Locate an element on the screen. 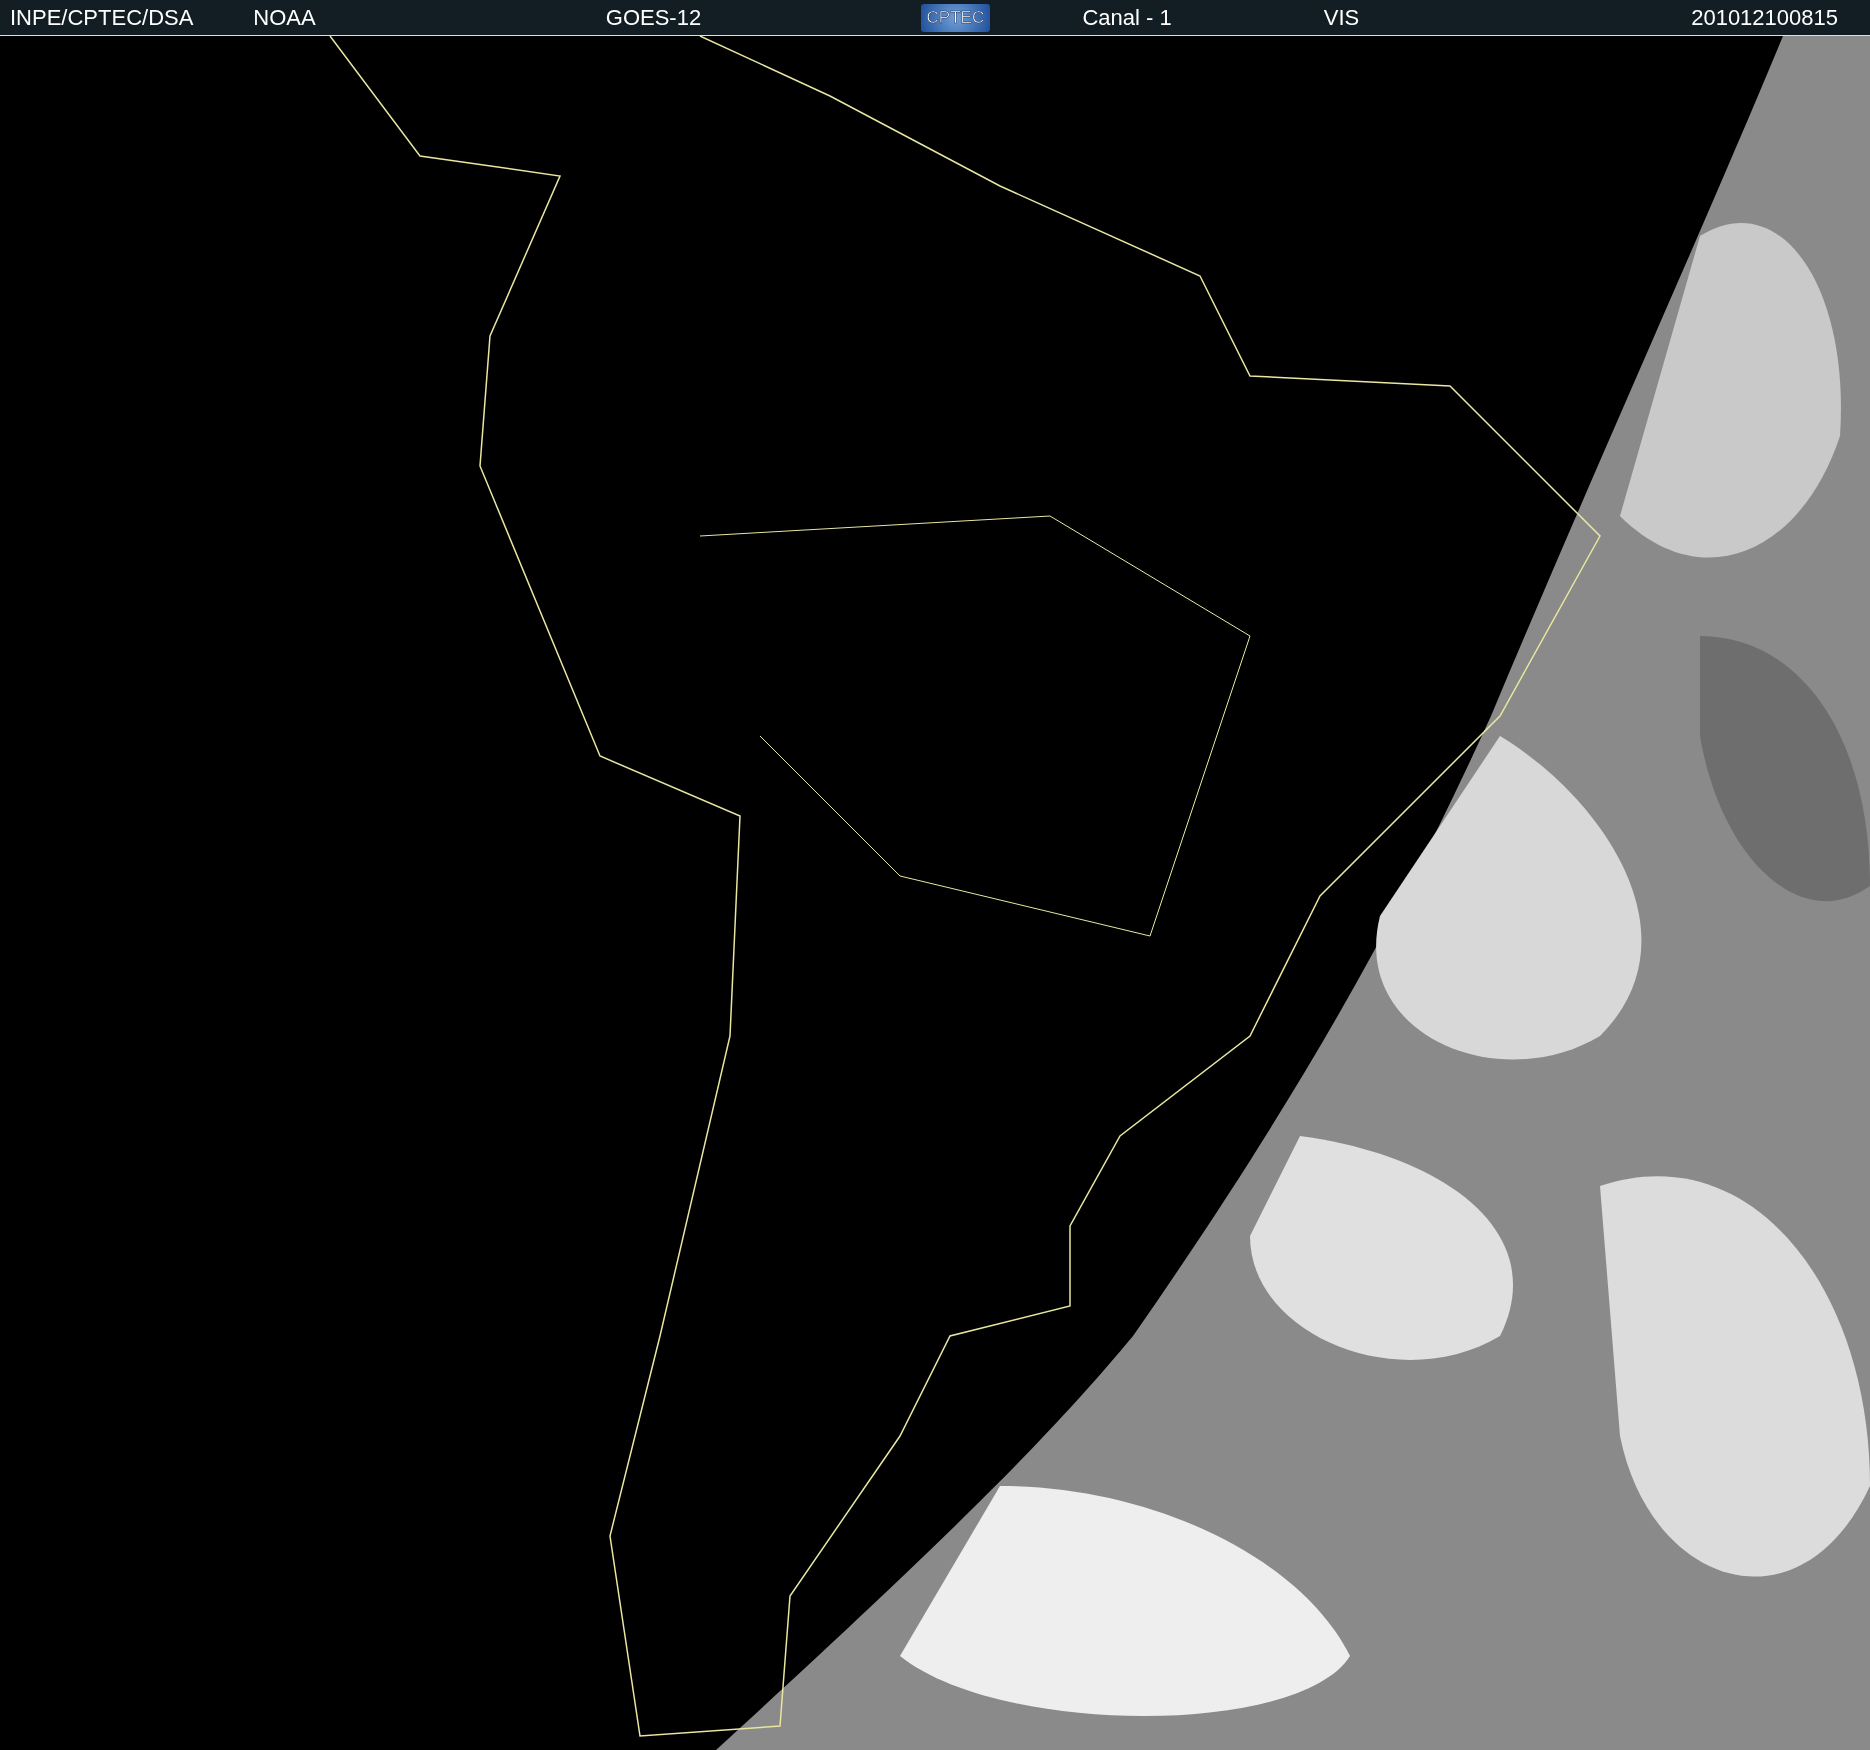 The height and width of the screenshot is (1750, 1870). header-text: GOES-12 is located at coordinates (653, 17).